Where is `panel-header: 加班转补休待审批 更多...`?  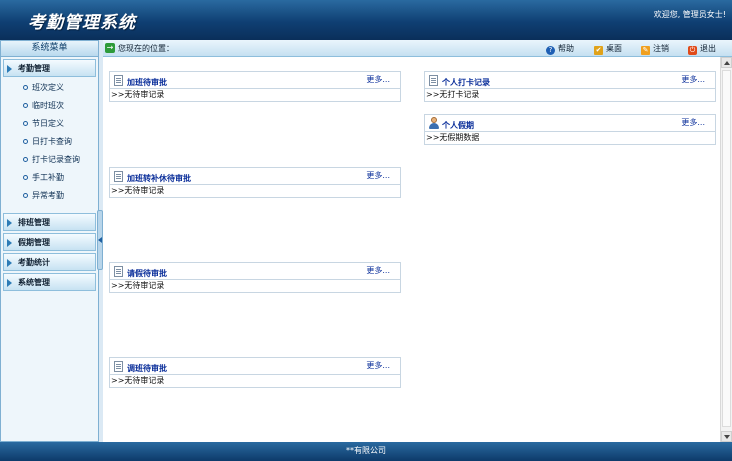 panel-header: 加班转补休待审批 更多... is located at coordinates (255, 176).